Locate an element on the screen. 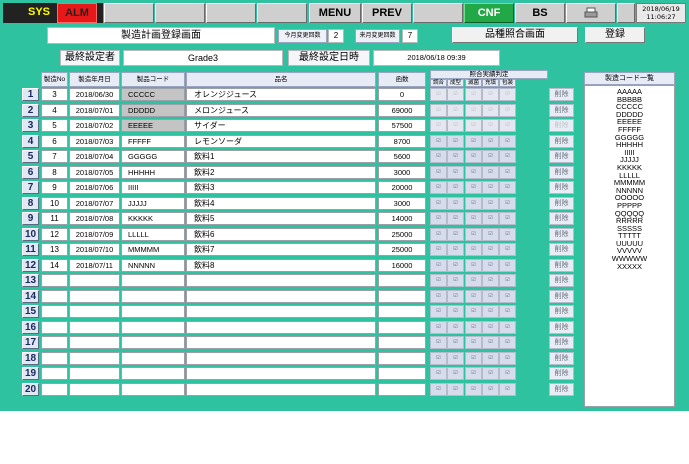 The image size is (689, 464). cell-code: KKKKK is located at coordinates (153, 218).